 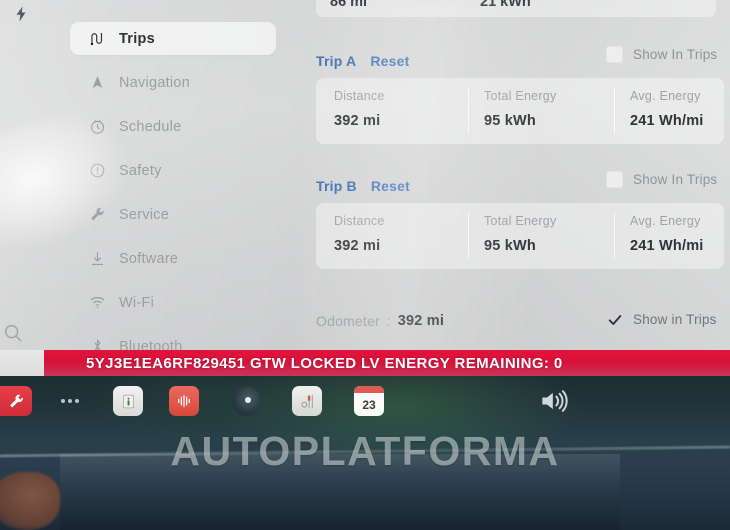 I want to click on trips-route-icon, so click(x=97, y=39).